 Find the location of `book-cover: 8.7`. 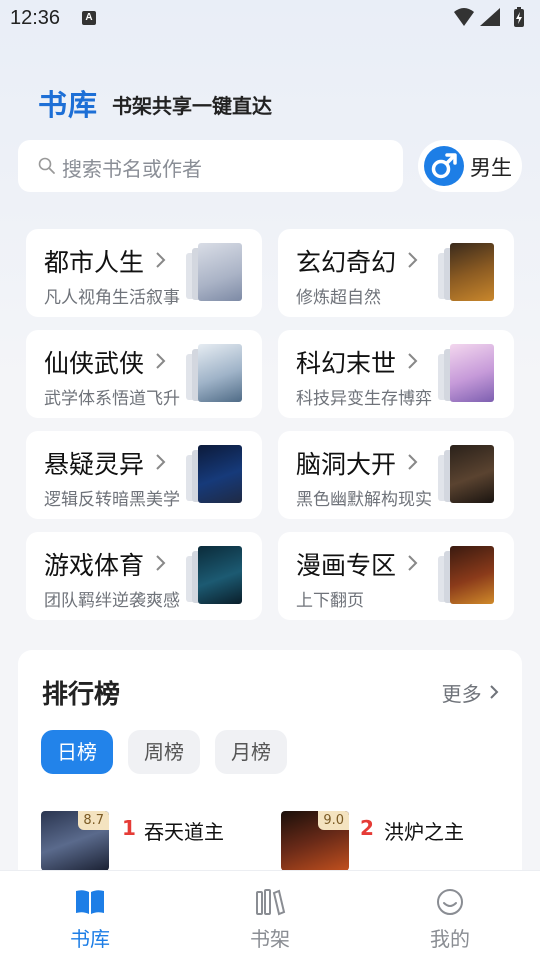

book-cover: 8.7 is located at coordinates (75, 841).